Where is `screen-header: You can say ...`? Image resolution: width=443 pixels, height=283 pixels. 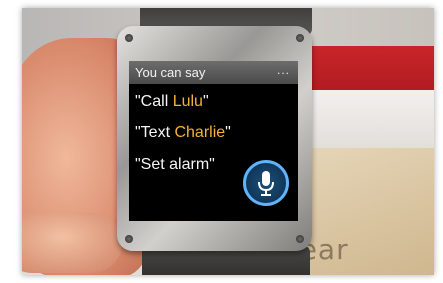
screen-header: You can say ... is located at coordinates (213, 72).